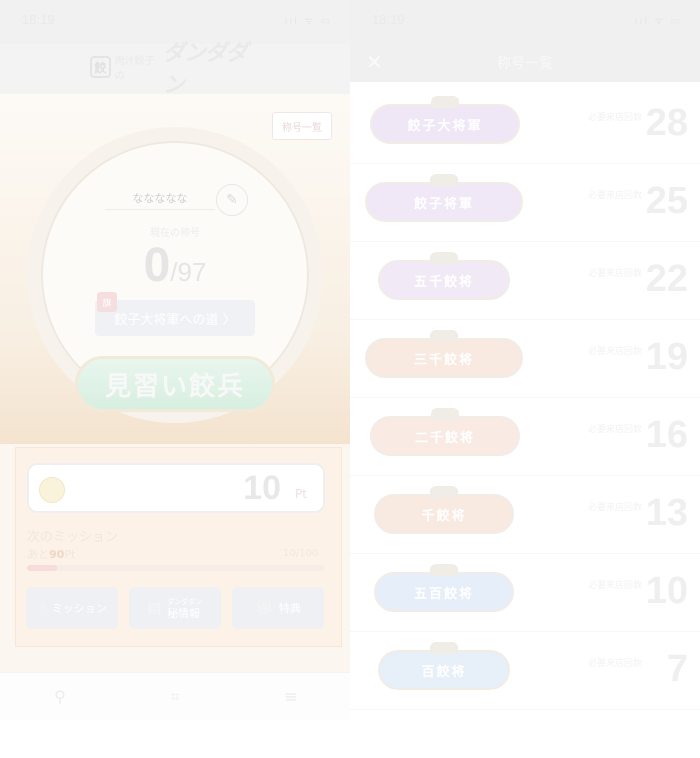 The width and height of the screenshot is (700, 758). I want to click on title-list-heading: 称号一覧, so click(525, 64).